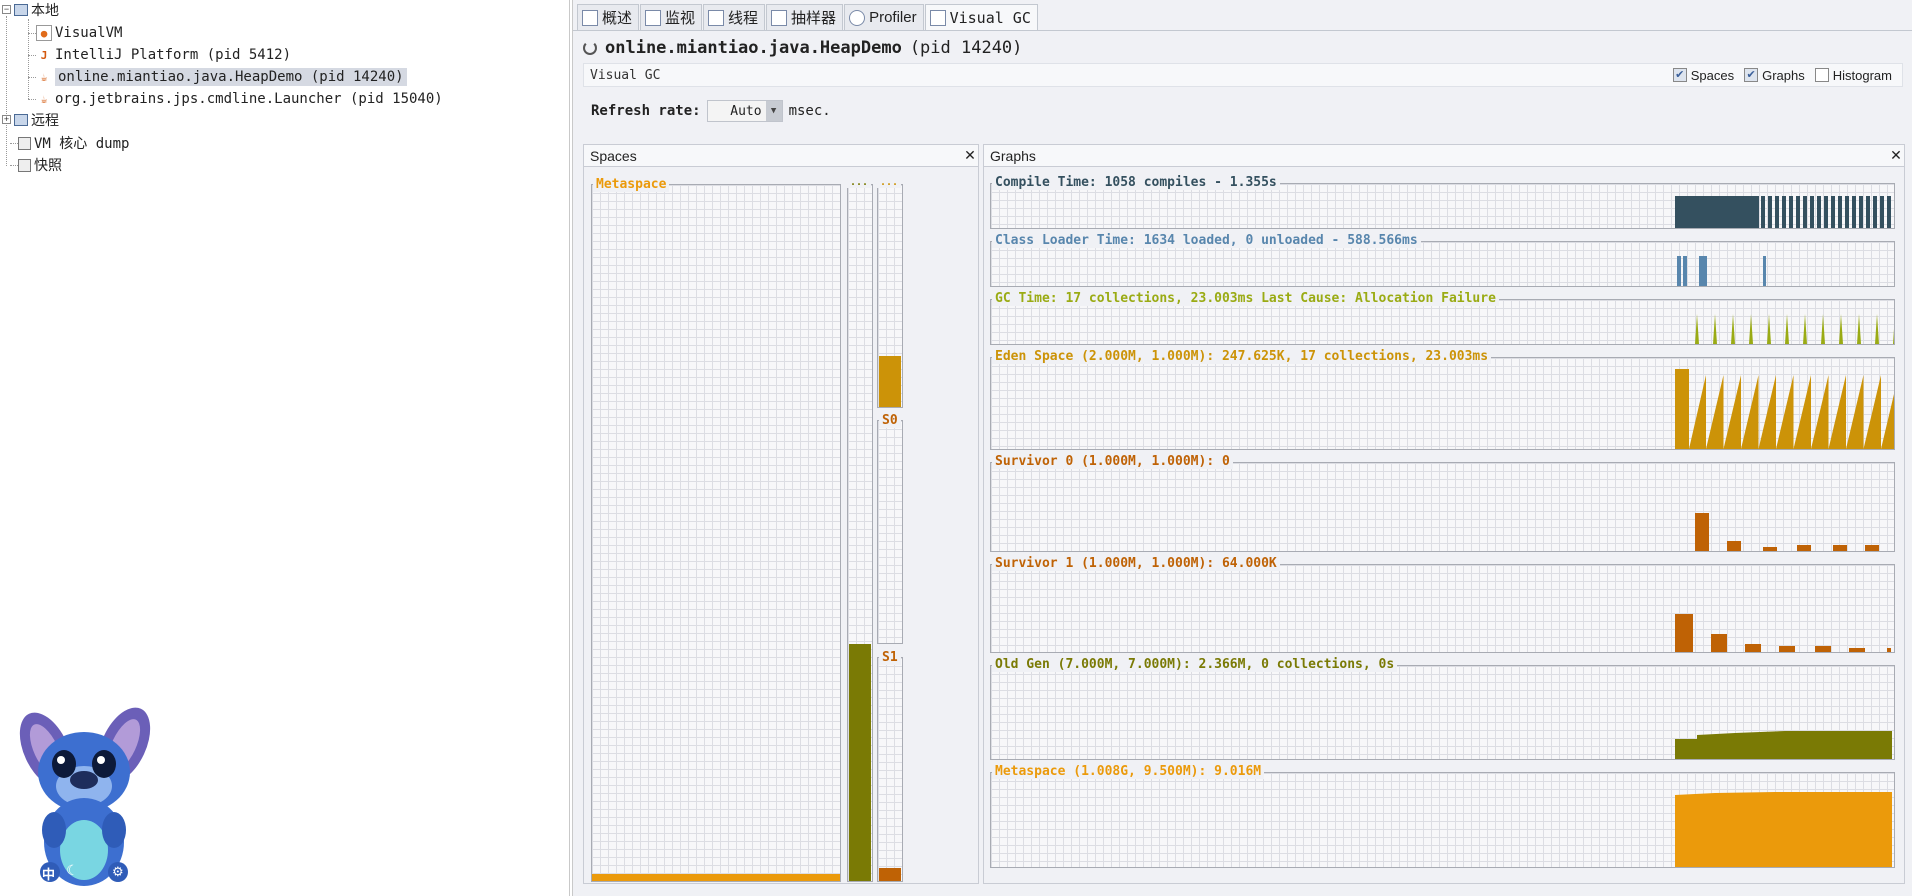 Image resolution: width=1912 pixels, height=896 pixels. What do you see at coordinates (79, 33) in the screenshot?
I see `tree-item-visualvm: ● VisualVM` at bounding box center [79, 33].